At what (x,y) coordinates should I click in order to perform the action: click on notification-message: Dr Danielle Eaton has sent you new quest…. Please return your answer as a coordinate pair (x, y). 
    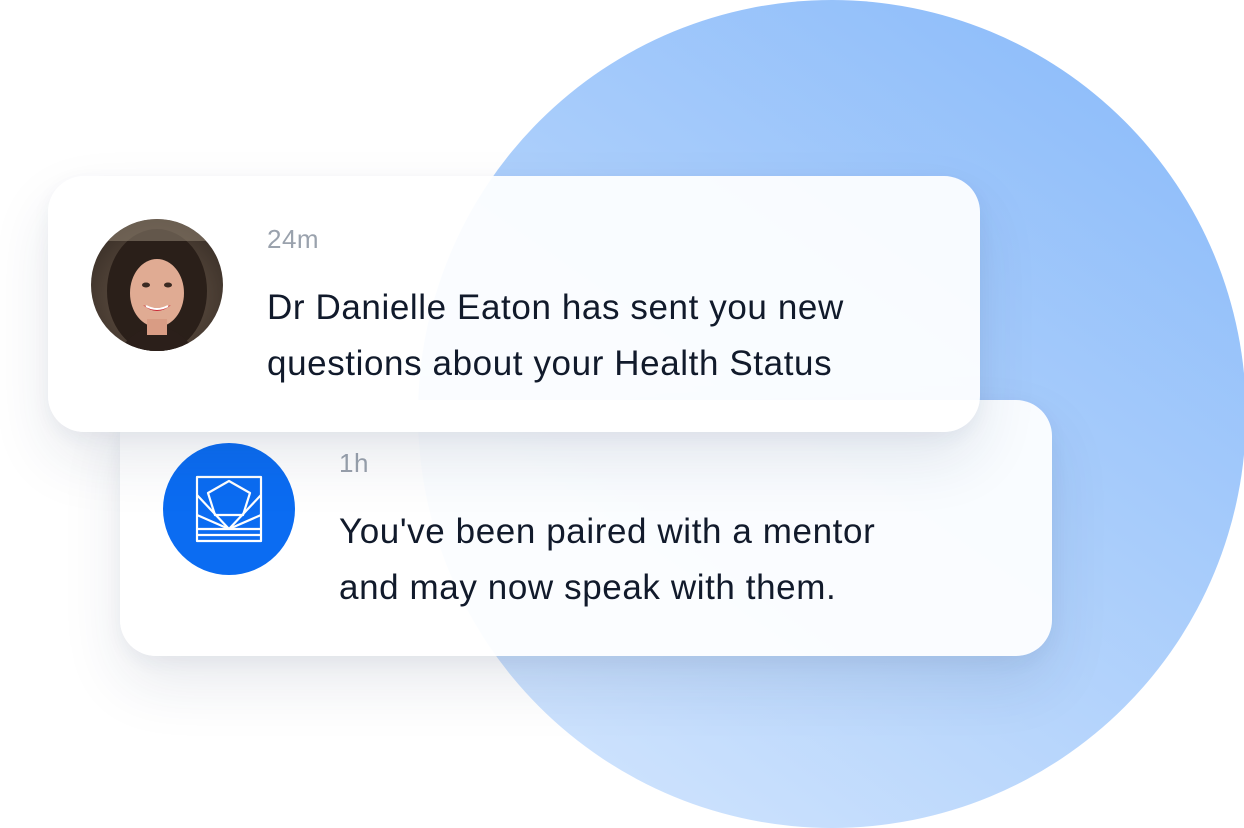
    Looking at the image, I should click on (612, 336).